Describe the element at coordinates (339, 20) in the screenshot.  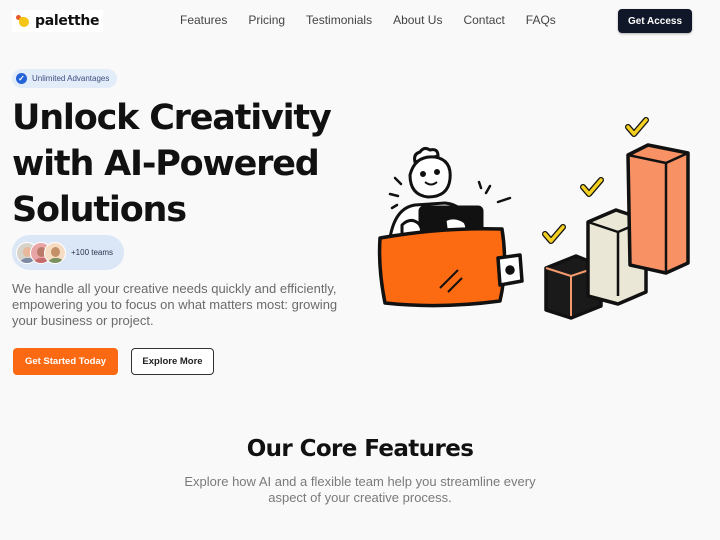
I see `nav-testimonials: Testimonials` at that location.